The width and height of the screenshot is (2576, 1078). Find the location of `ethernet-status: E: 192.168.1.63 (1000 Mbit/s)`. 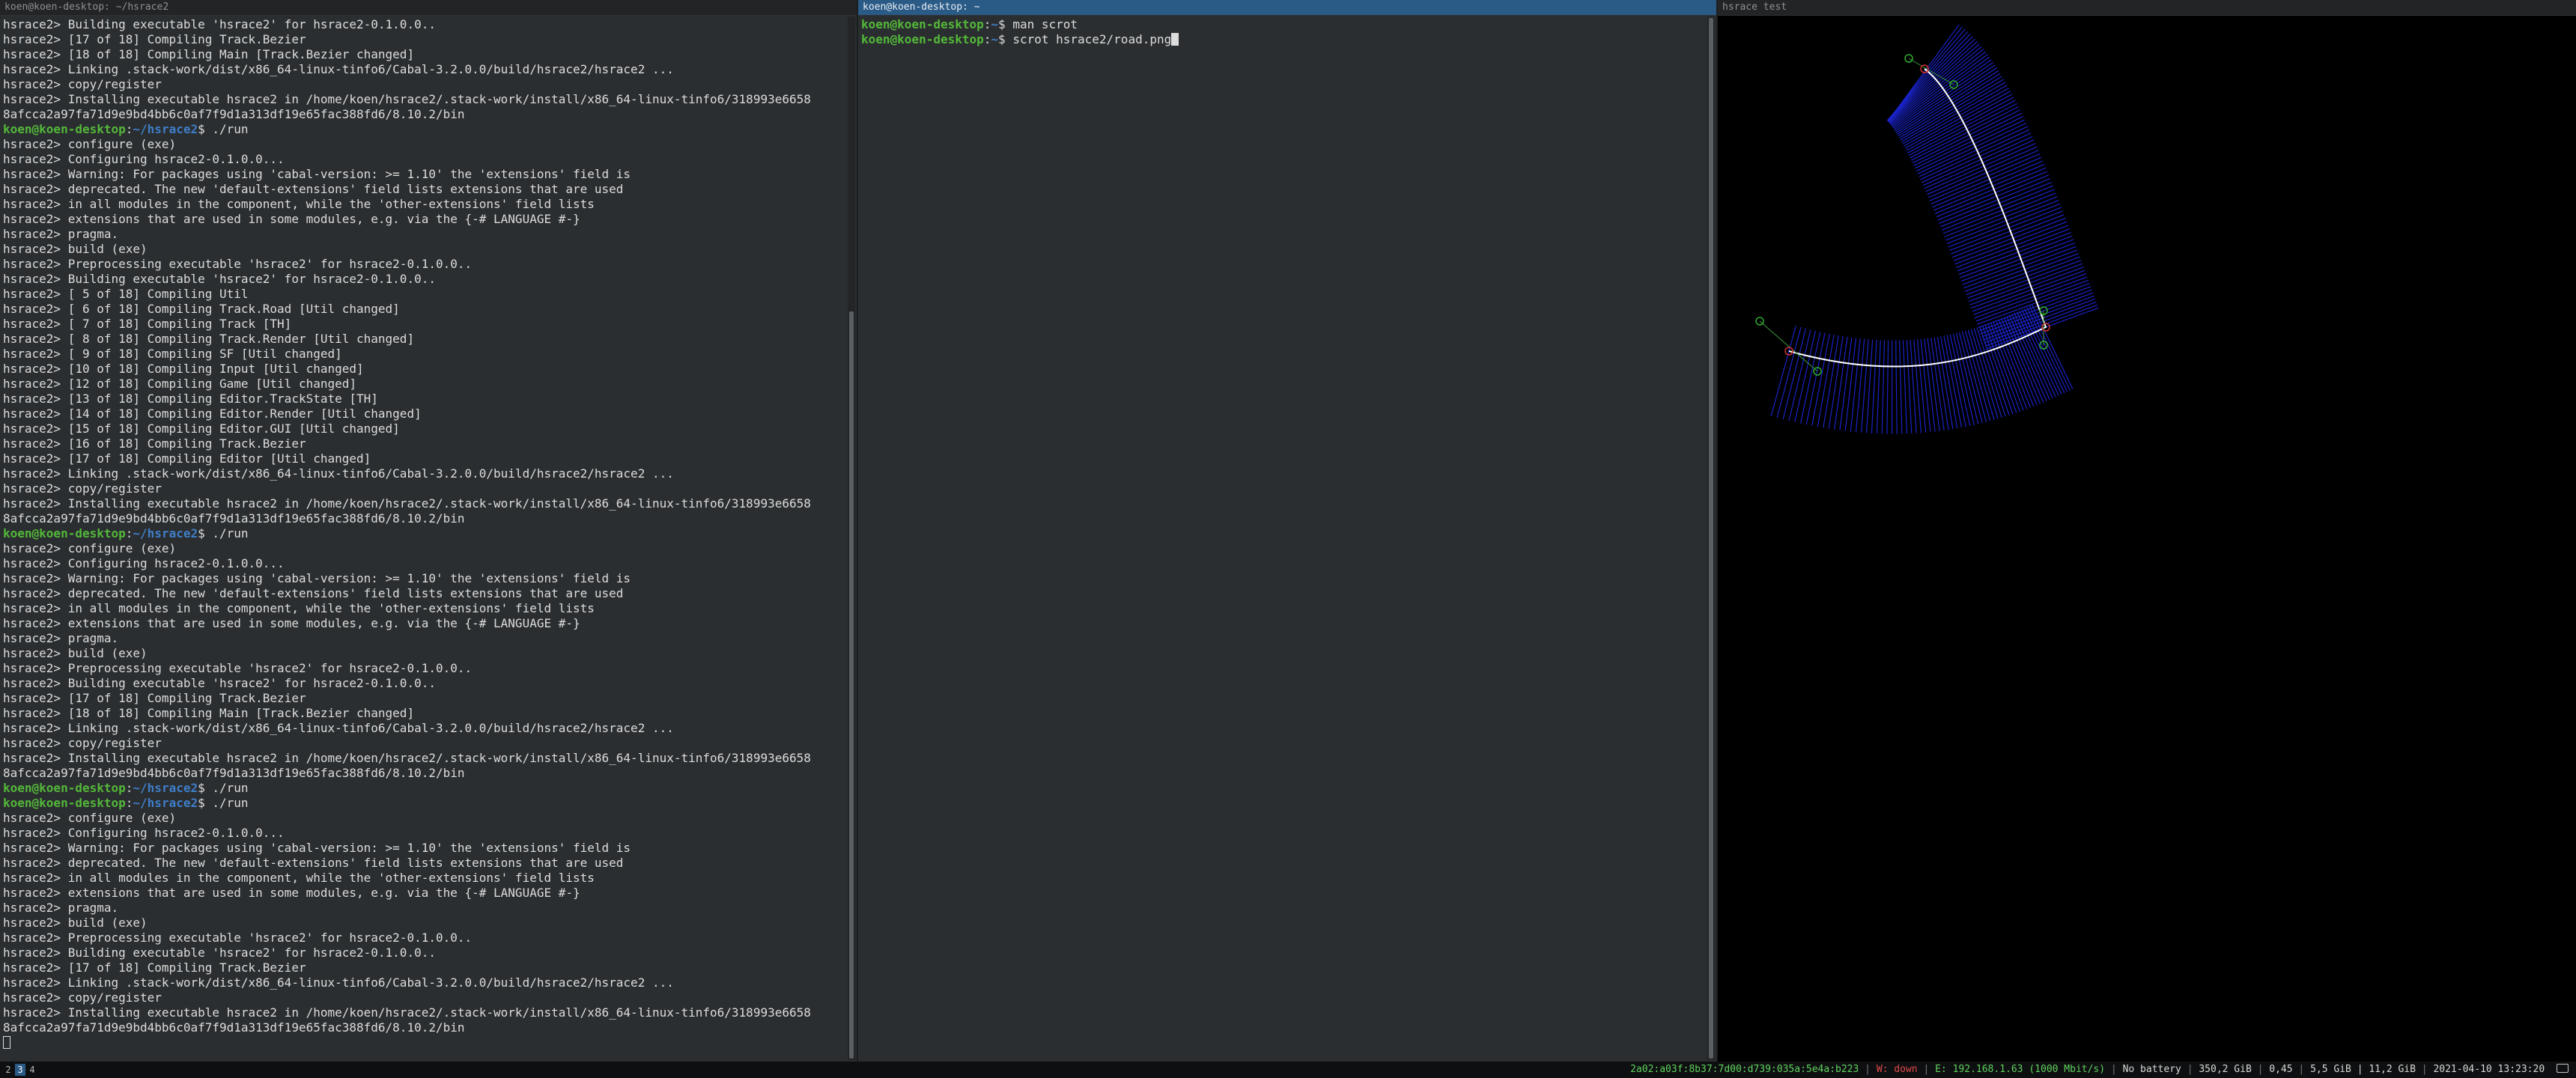

ethernet-status: E: 192.168.1.63 (1000 Mbit/s) is located at coordinates (2020, 1069).